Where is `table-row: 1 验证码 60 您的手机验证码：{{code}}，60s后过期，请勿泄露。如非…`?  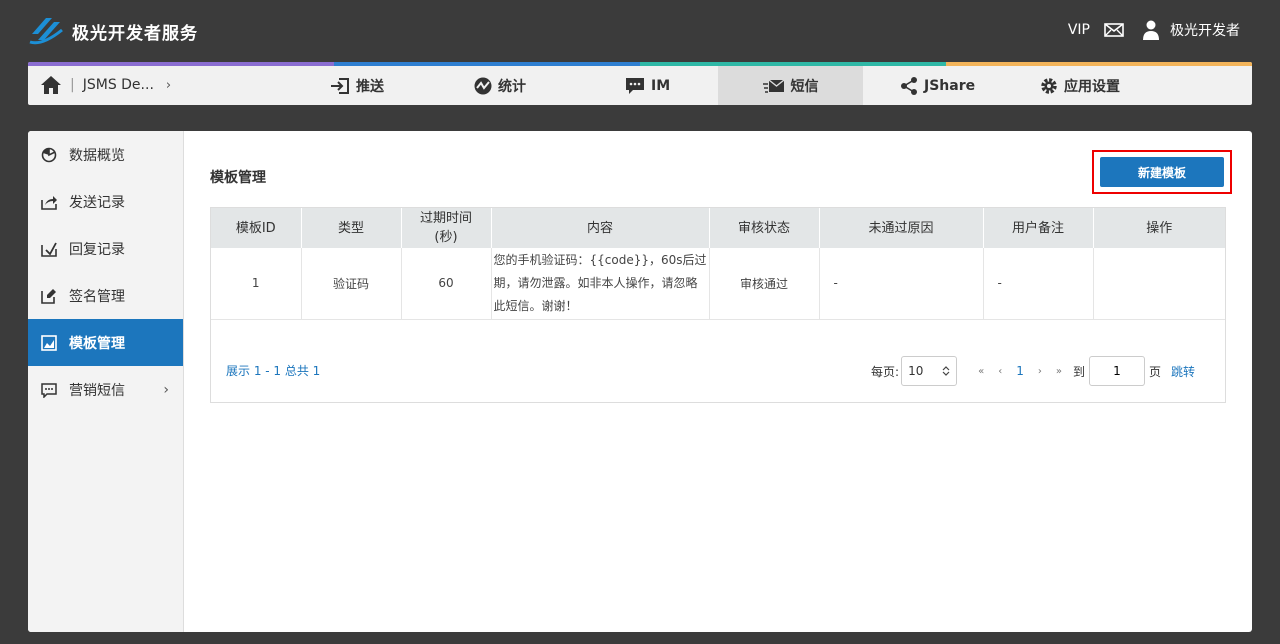 table-row: 1 验证码 60 您的手机验证码：{{code}}，60s后过期，请勿泄露。如非… is located at coordinates (718, 284).